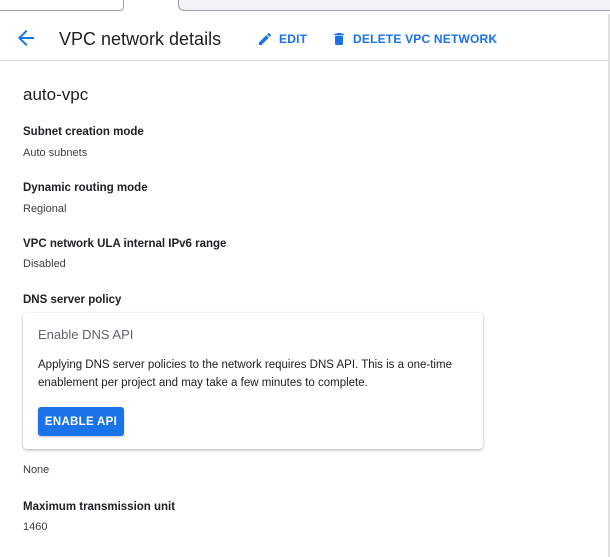 The image size is (610, 557). Describe the element at coordinates (55, 153) in the screenshot. I see `subnet-creation-mode-value: Auto subnets` at that location.